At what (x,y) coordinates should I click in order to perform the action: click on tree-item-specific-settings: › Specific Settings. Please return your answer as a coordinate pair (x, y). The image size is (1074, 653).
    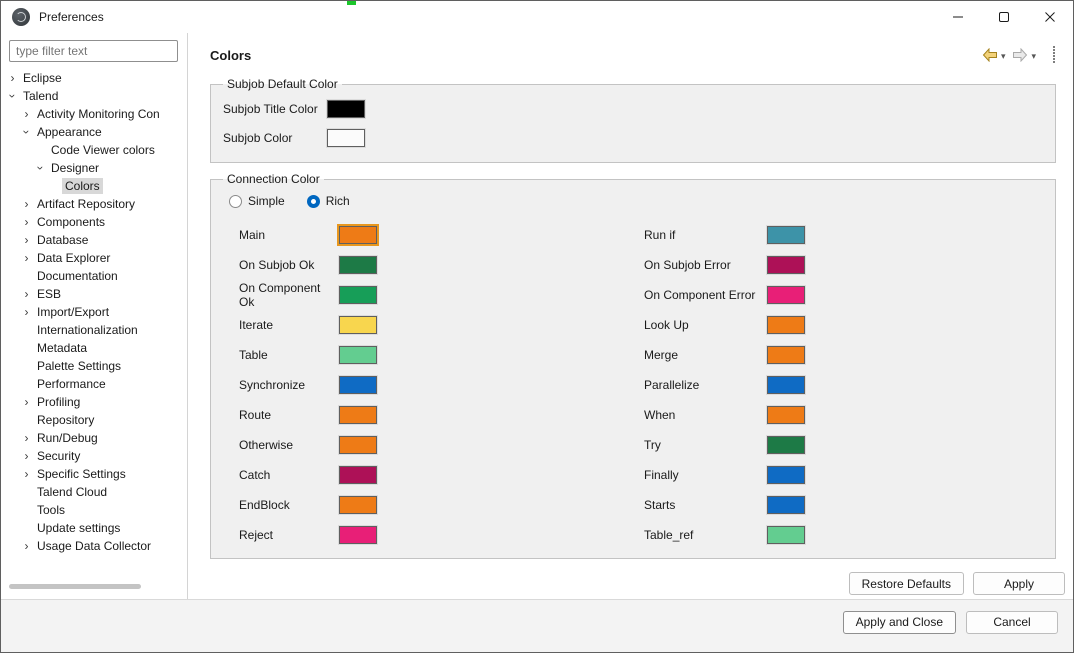
    Looking at the image, I should click on (94, 474).